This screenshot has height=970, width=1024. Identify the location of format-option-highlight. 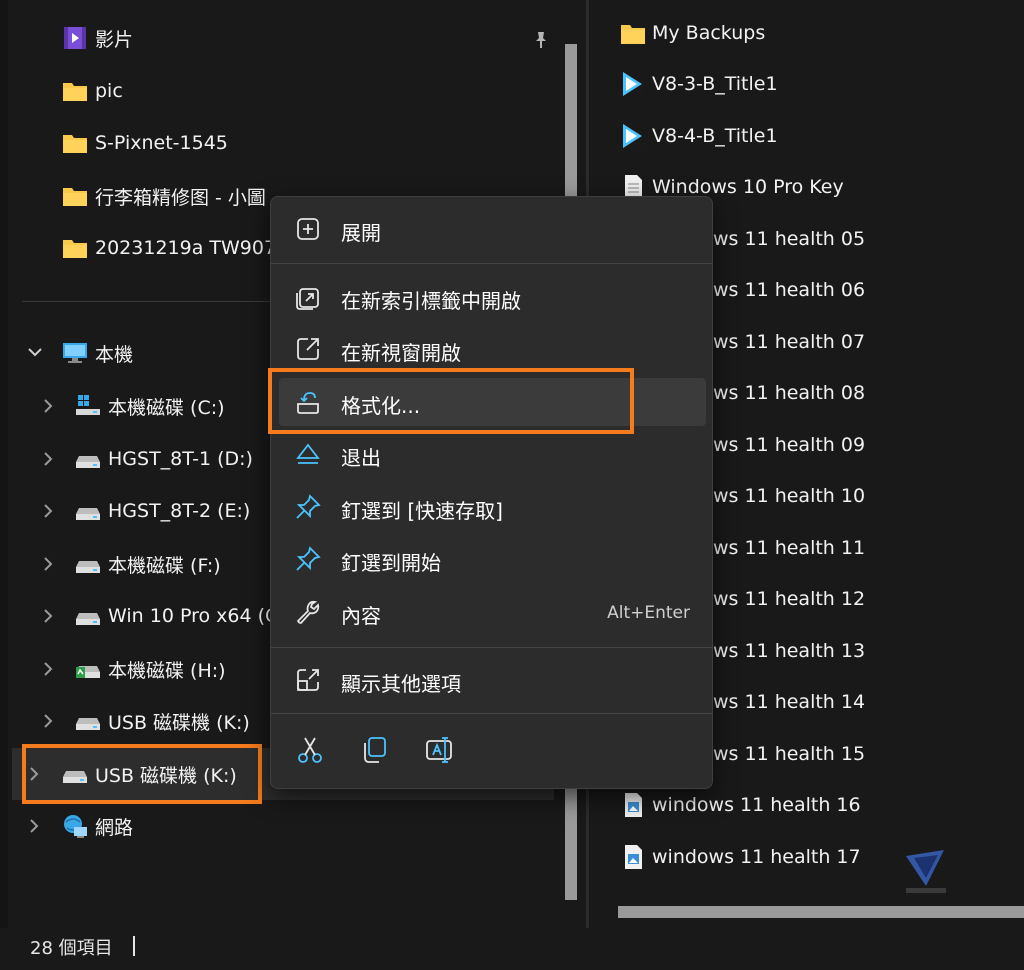
(451, 401).